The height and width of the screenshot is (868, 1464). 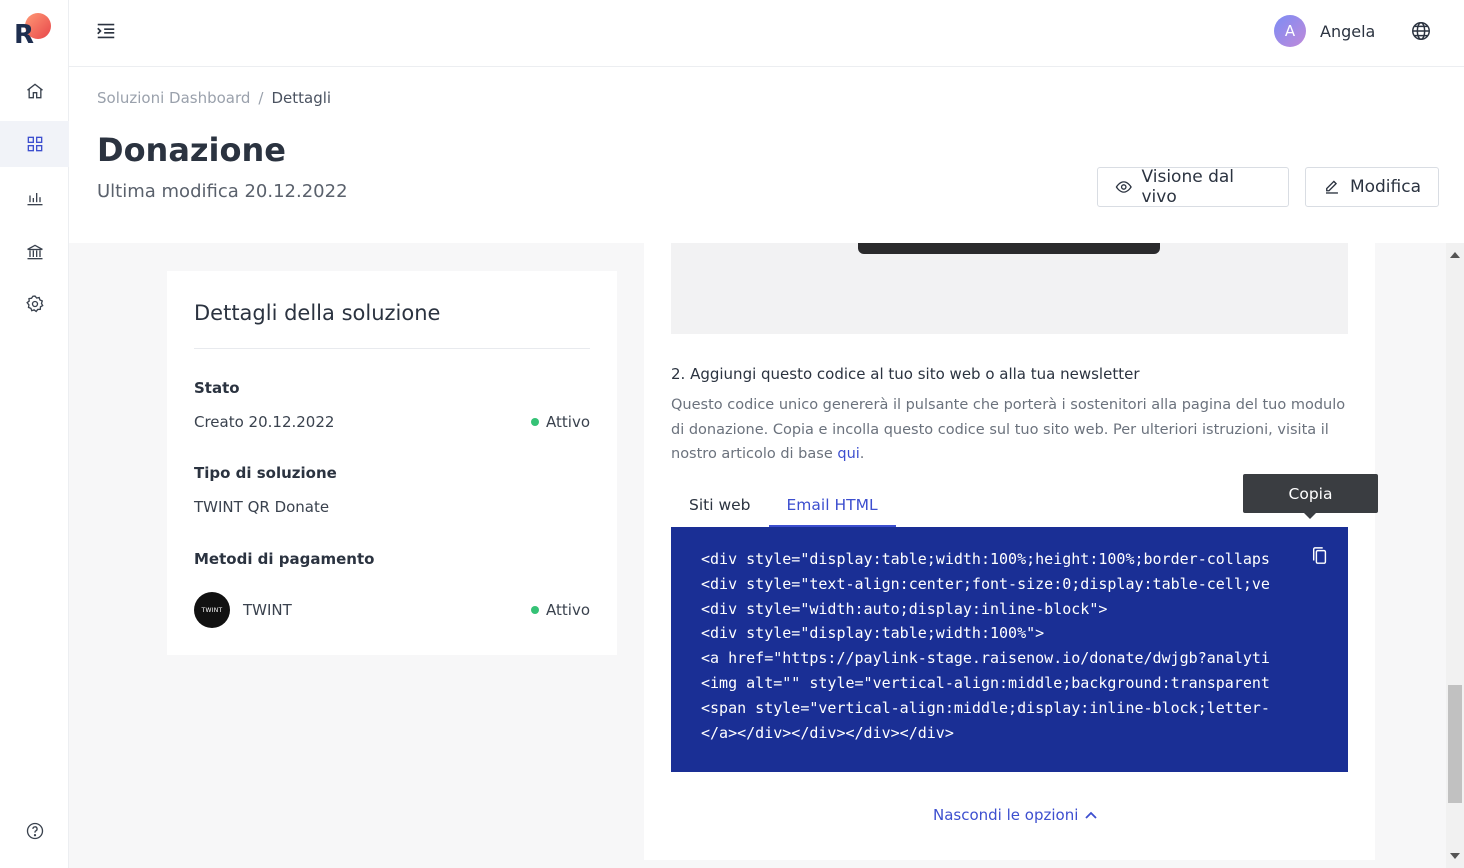 I want to click on grid-icon, so click(x=34, y=144).